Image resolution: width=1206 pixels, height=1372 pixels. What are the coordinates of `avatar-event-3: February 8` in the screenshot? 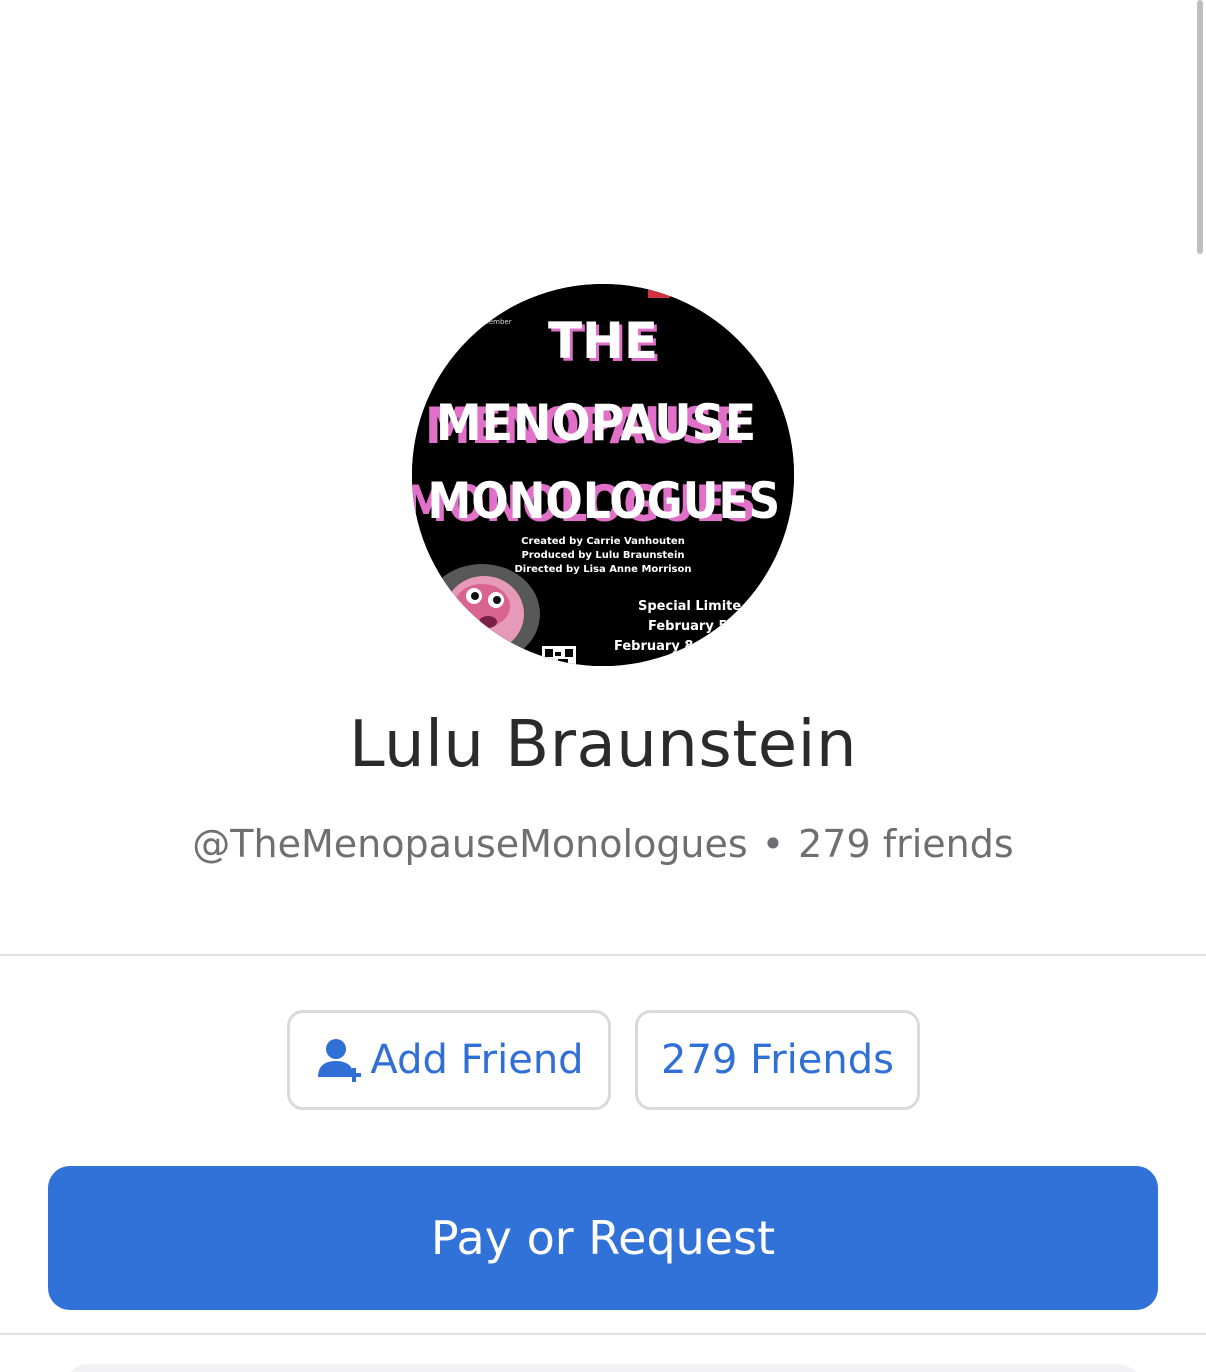 It's located at (653, 646).